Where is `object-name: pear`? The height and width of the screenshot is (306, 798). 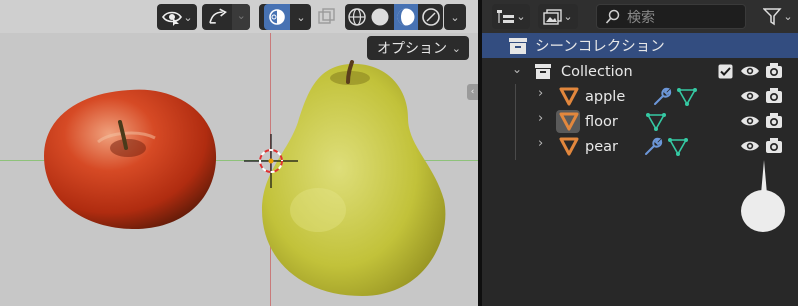
object-name: pear is located at coordinates (601, 146).